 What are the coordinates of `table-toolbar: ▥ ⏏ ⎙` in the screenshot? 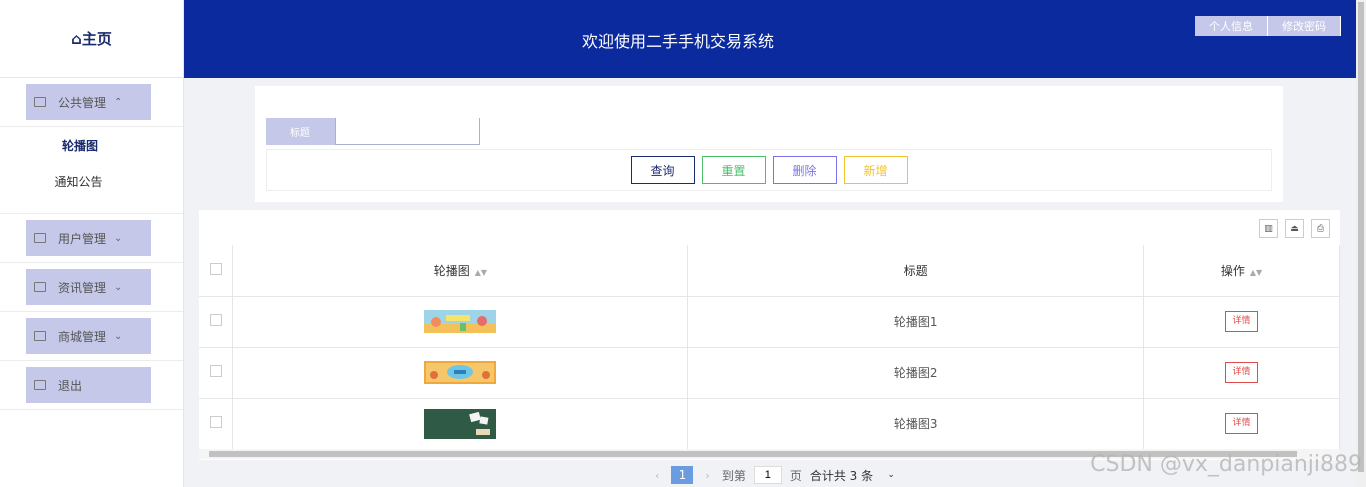 It's located at (1294, 228).